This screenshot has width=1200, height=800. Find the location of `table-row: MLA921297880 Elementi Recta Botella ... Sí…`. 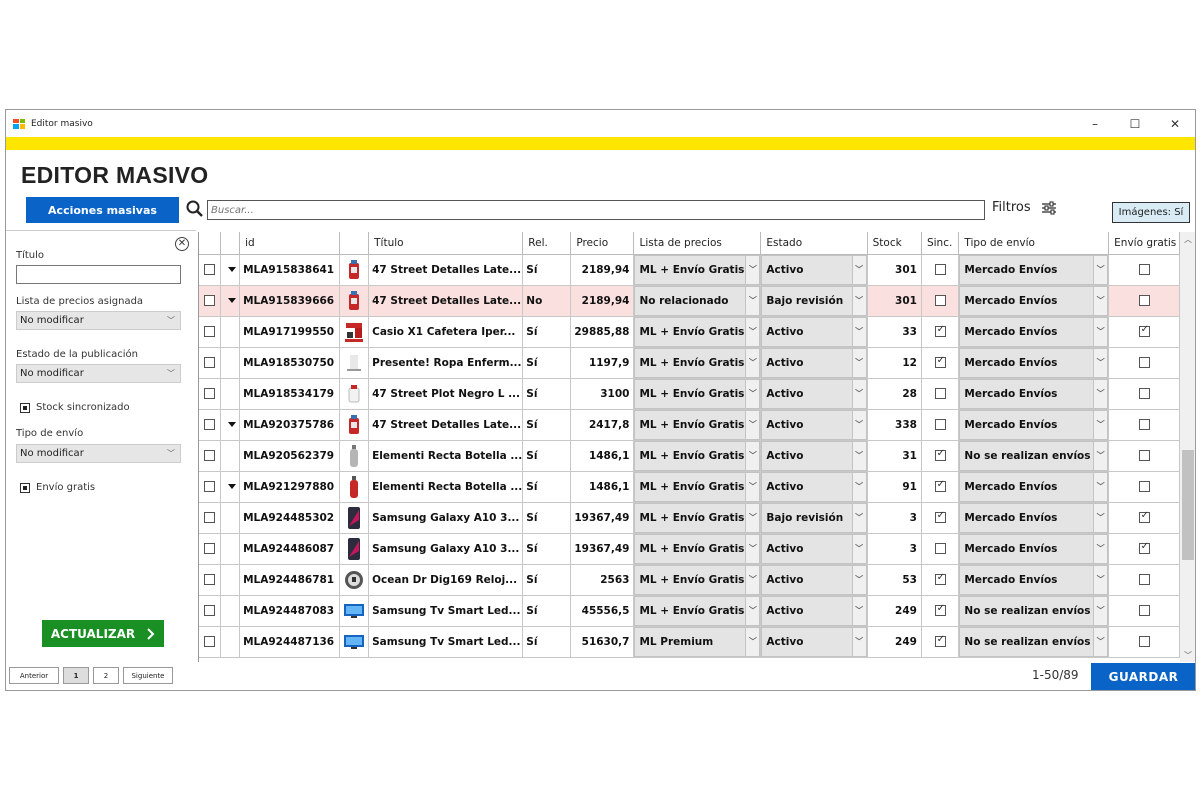

table-row: MLA921297880 Elementi Recta Botella ... Sí… is located at coordinates (689, 487).